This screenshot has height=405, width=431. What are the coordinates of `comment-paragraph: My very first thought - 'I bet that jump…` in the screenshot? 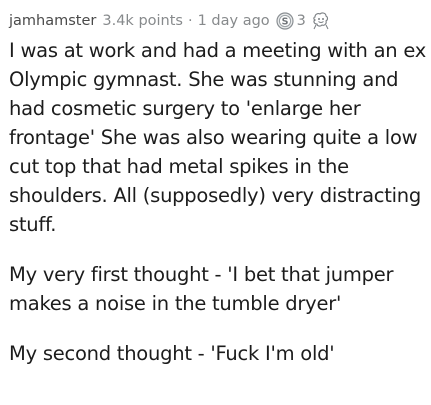 It's located at (201, 289).